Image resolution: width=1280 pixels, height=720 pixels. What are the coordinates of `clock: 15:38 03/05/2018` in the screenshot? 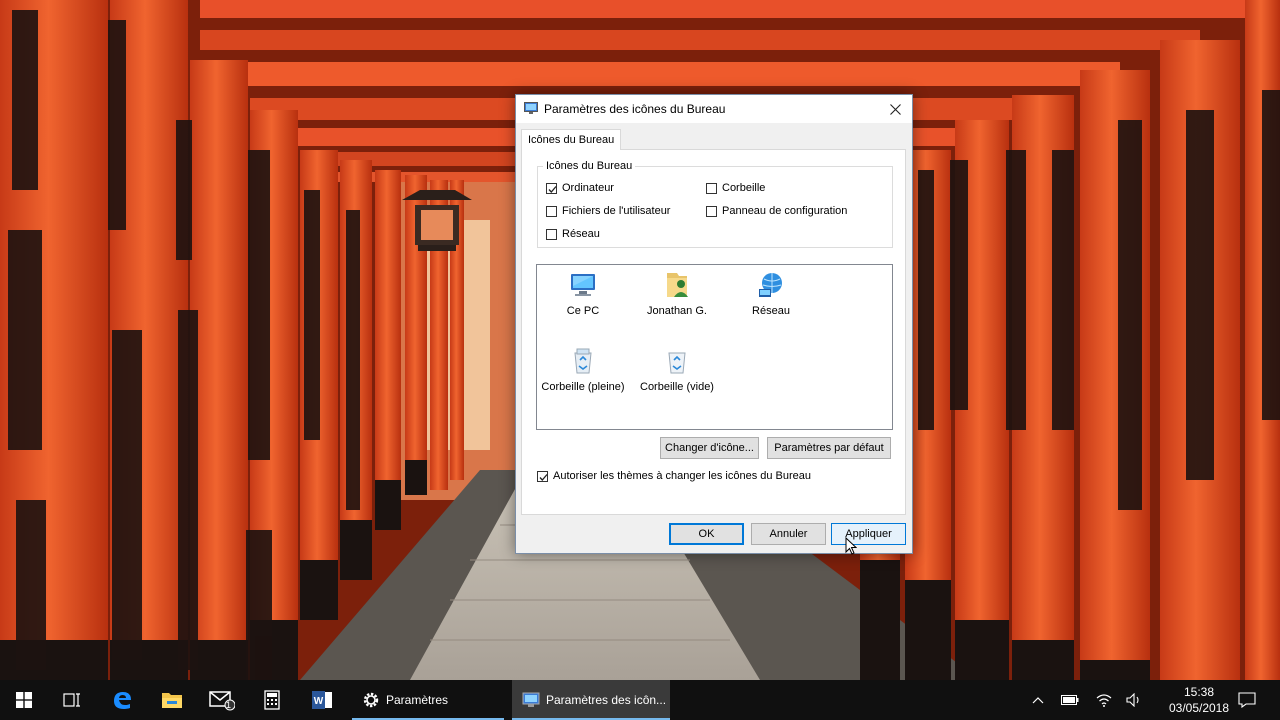 It's located at (1199, 700).